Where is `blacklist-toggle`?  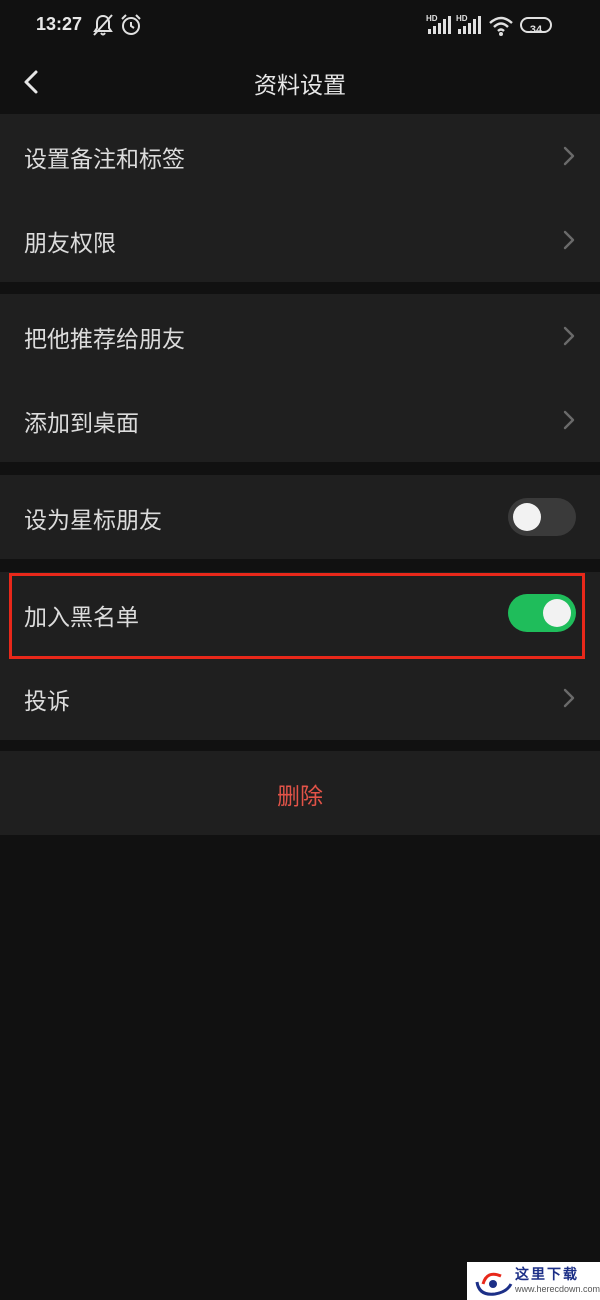 blacklist-toggle is located at coordinates (542, 613).